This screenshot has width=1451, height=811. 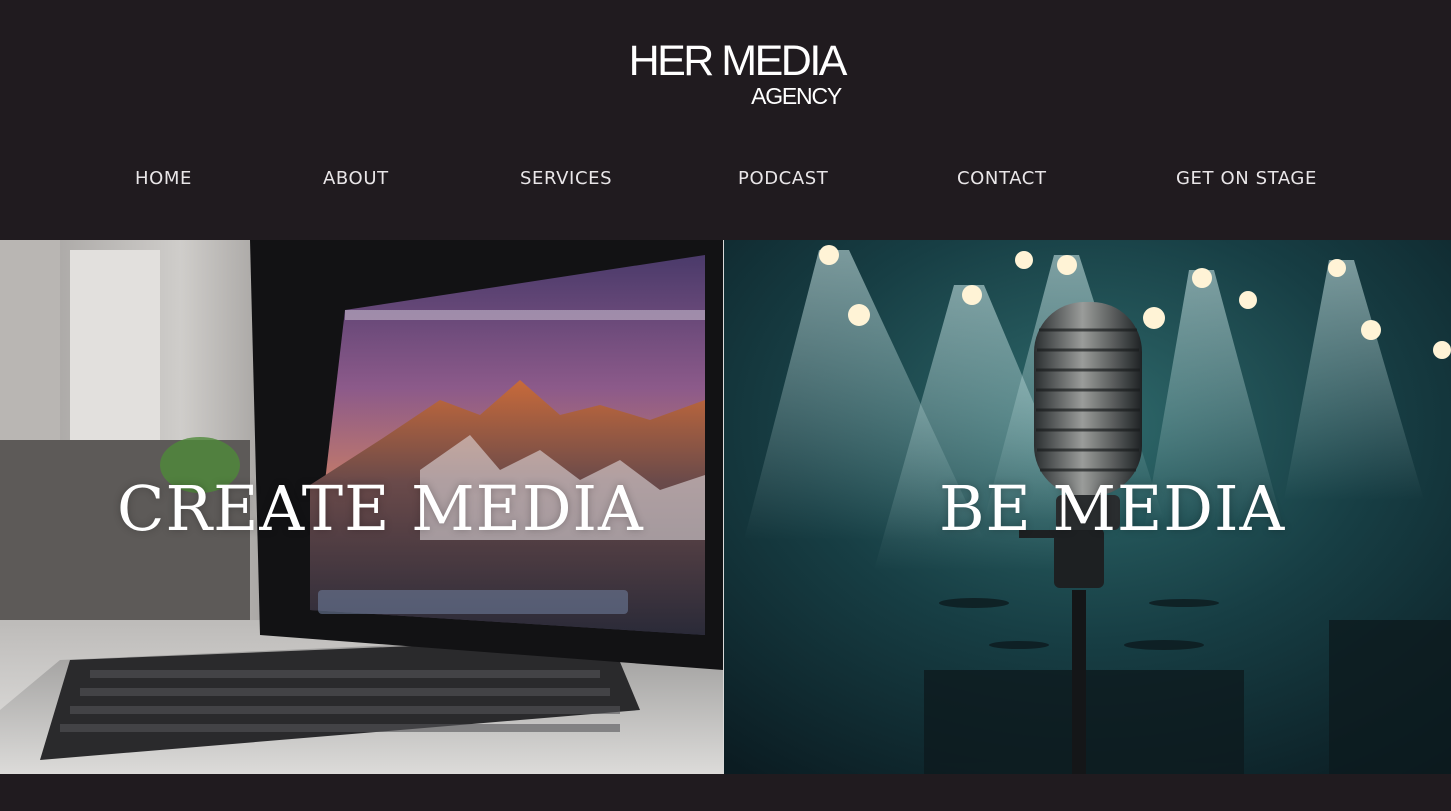 I want to click on nav-item-get-on-stage: GET ON STAGE, so click(x=1246, y=178).